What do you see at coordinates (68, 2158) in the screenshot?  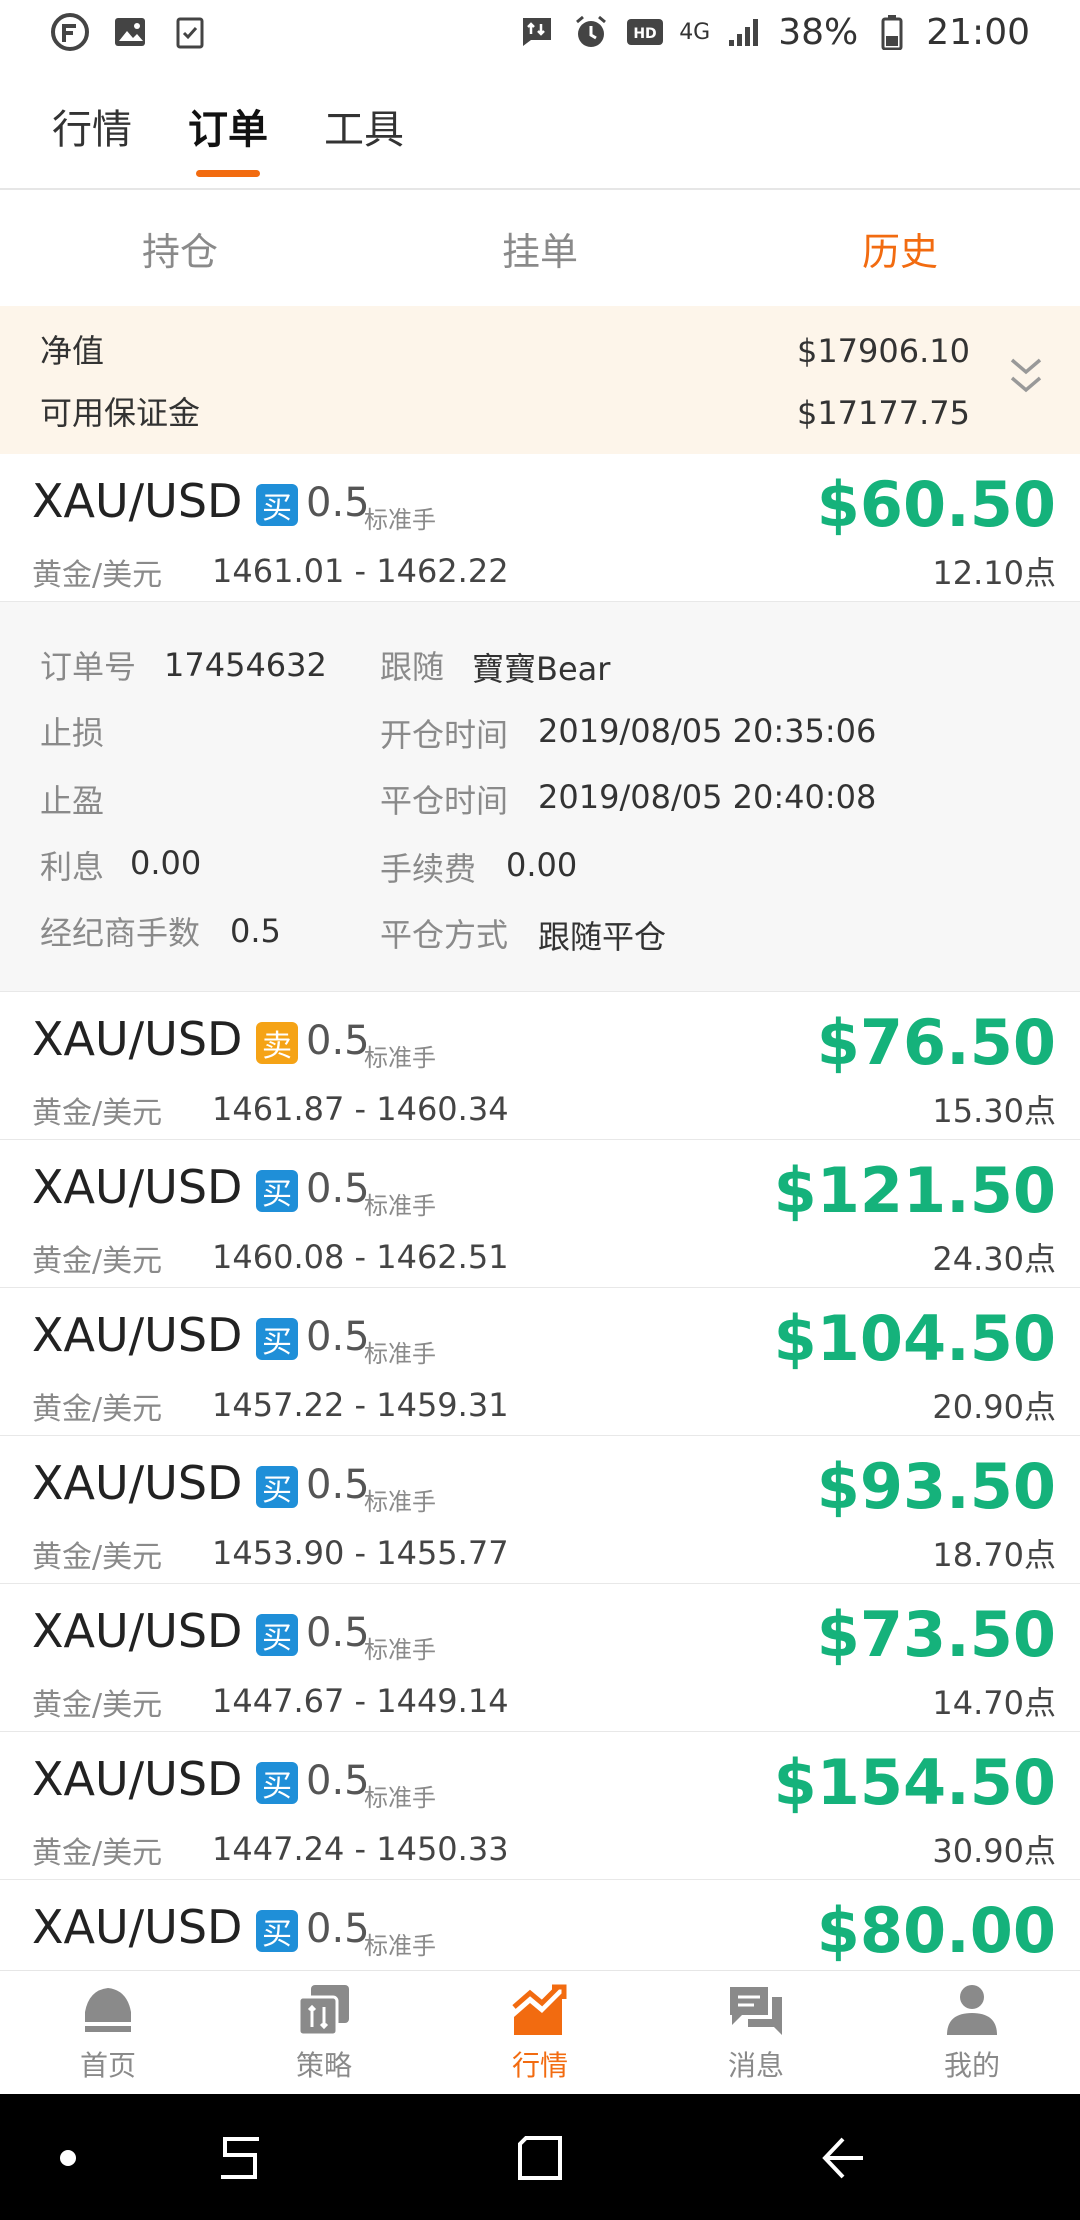 I see `nav-dot-icon` at bounding box center [68, 2158].